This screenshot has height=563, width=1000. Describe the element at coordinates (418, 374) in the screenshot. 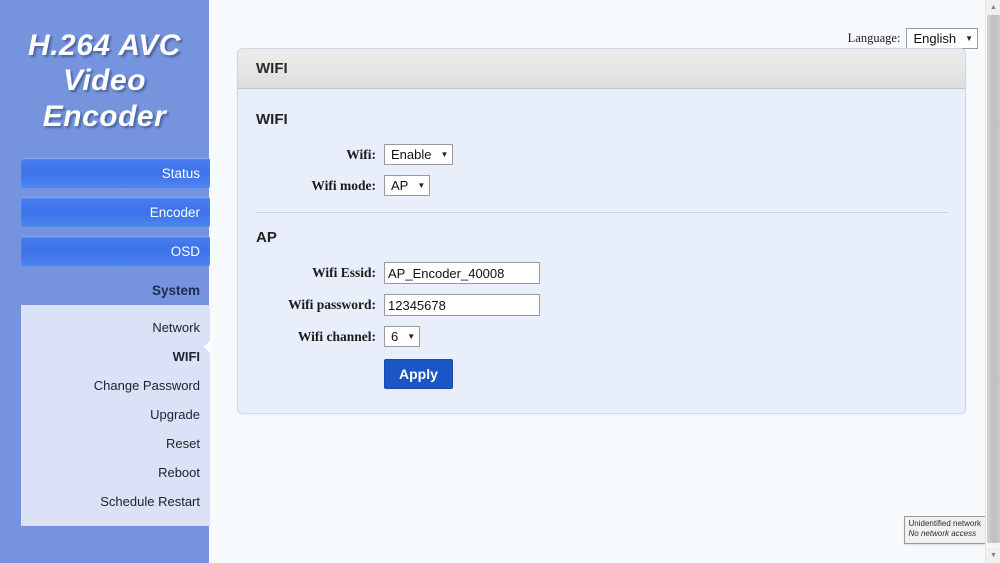

I see `apply-button: Apply` at that location.